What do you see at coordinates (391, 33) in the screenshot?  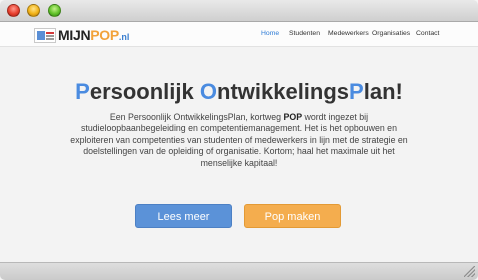 I see `nav-item-organisaties: Organisaties` at bounding box center [391, 33].